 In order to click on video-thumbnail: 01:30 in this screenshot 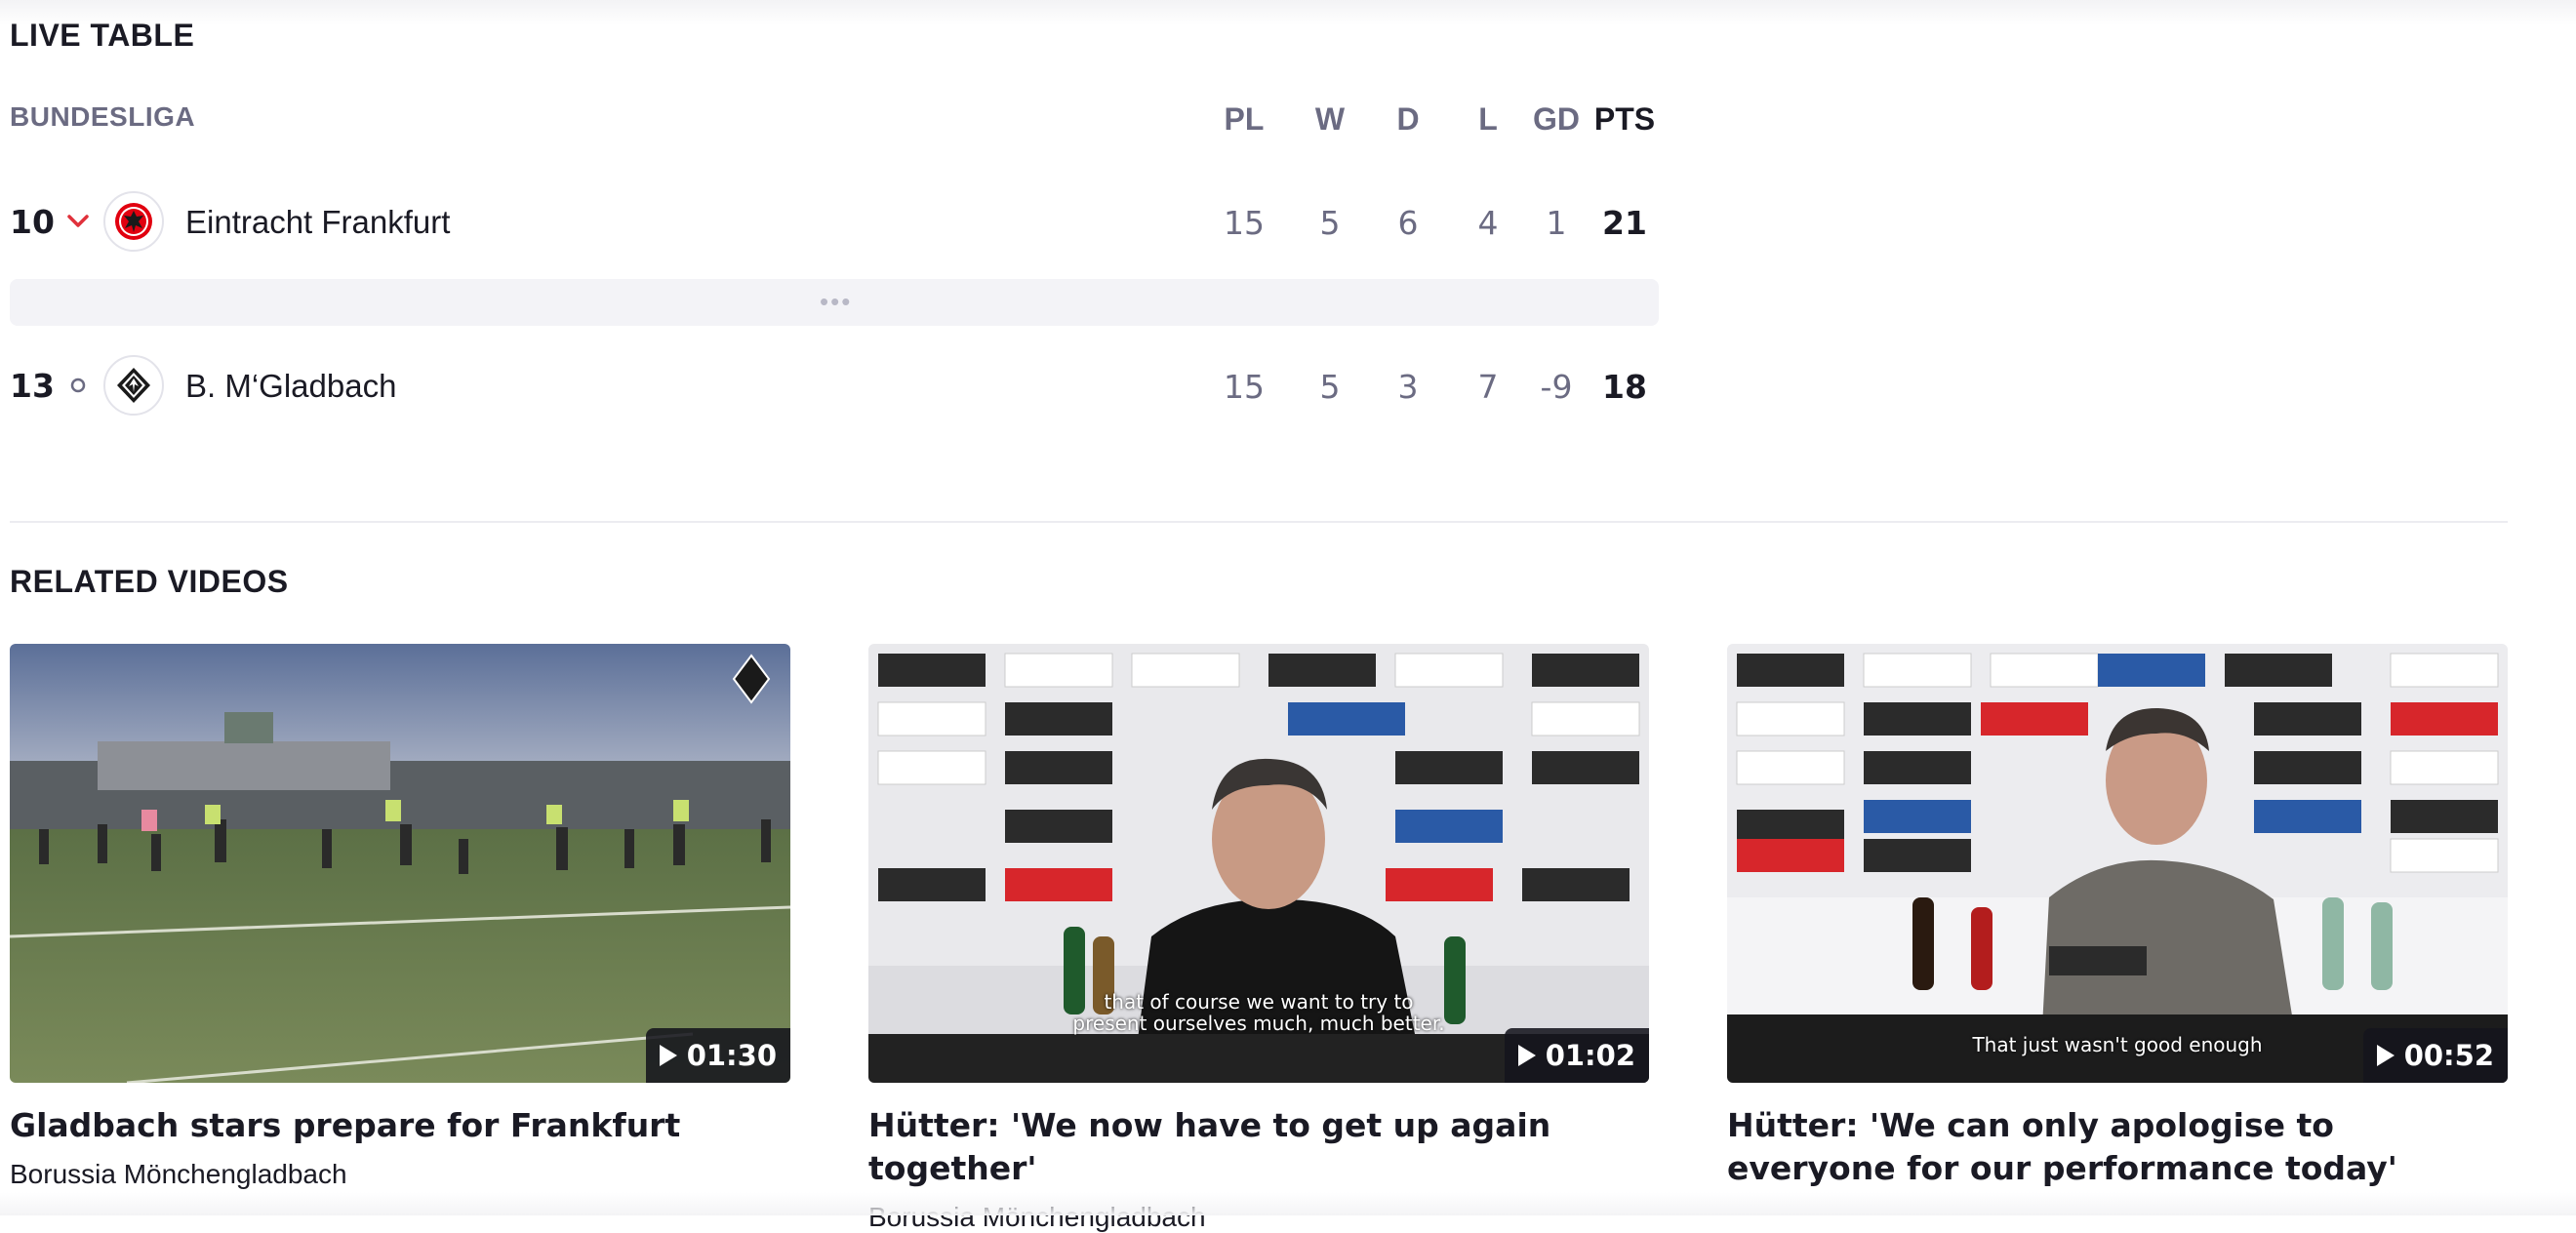, I will do `click(400, 863)`.